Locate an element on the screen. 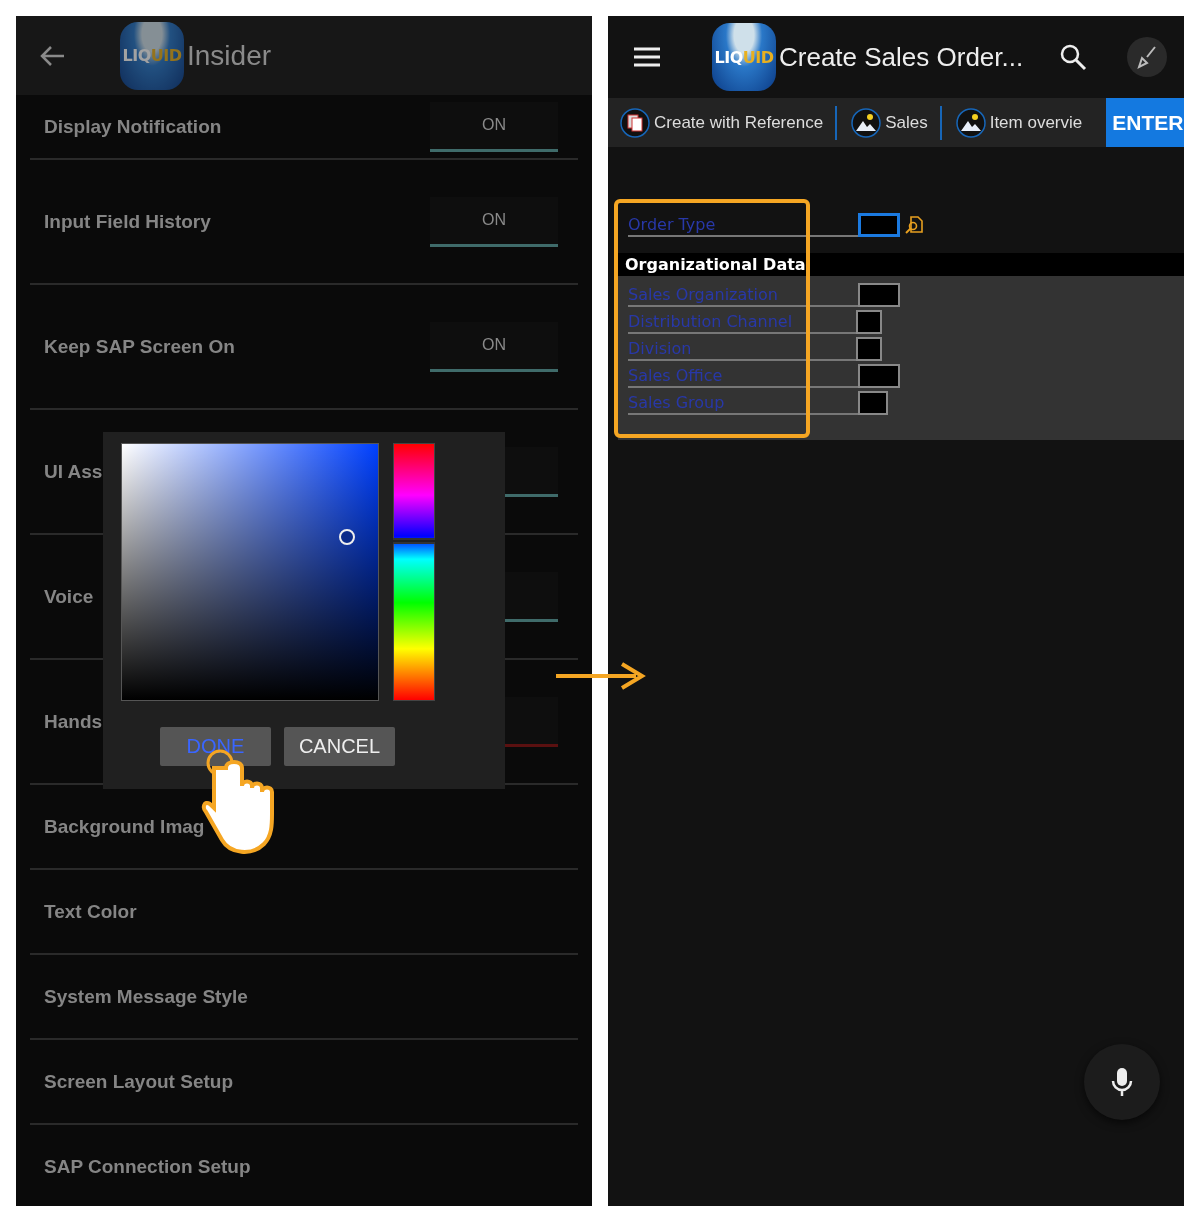  documents-icon is located at coordinates (635, 122).